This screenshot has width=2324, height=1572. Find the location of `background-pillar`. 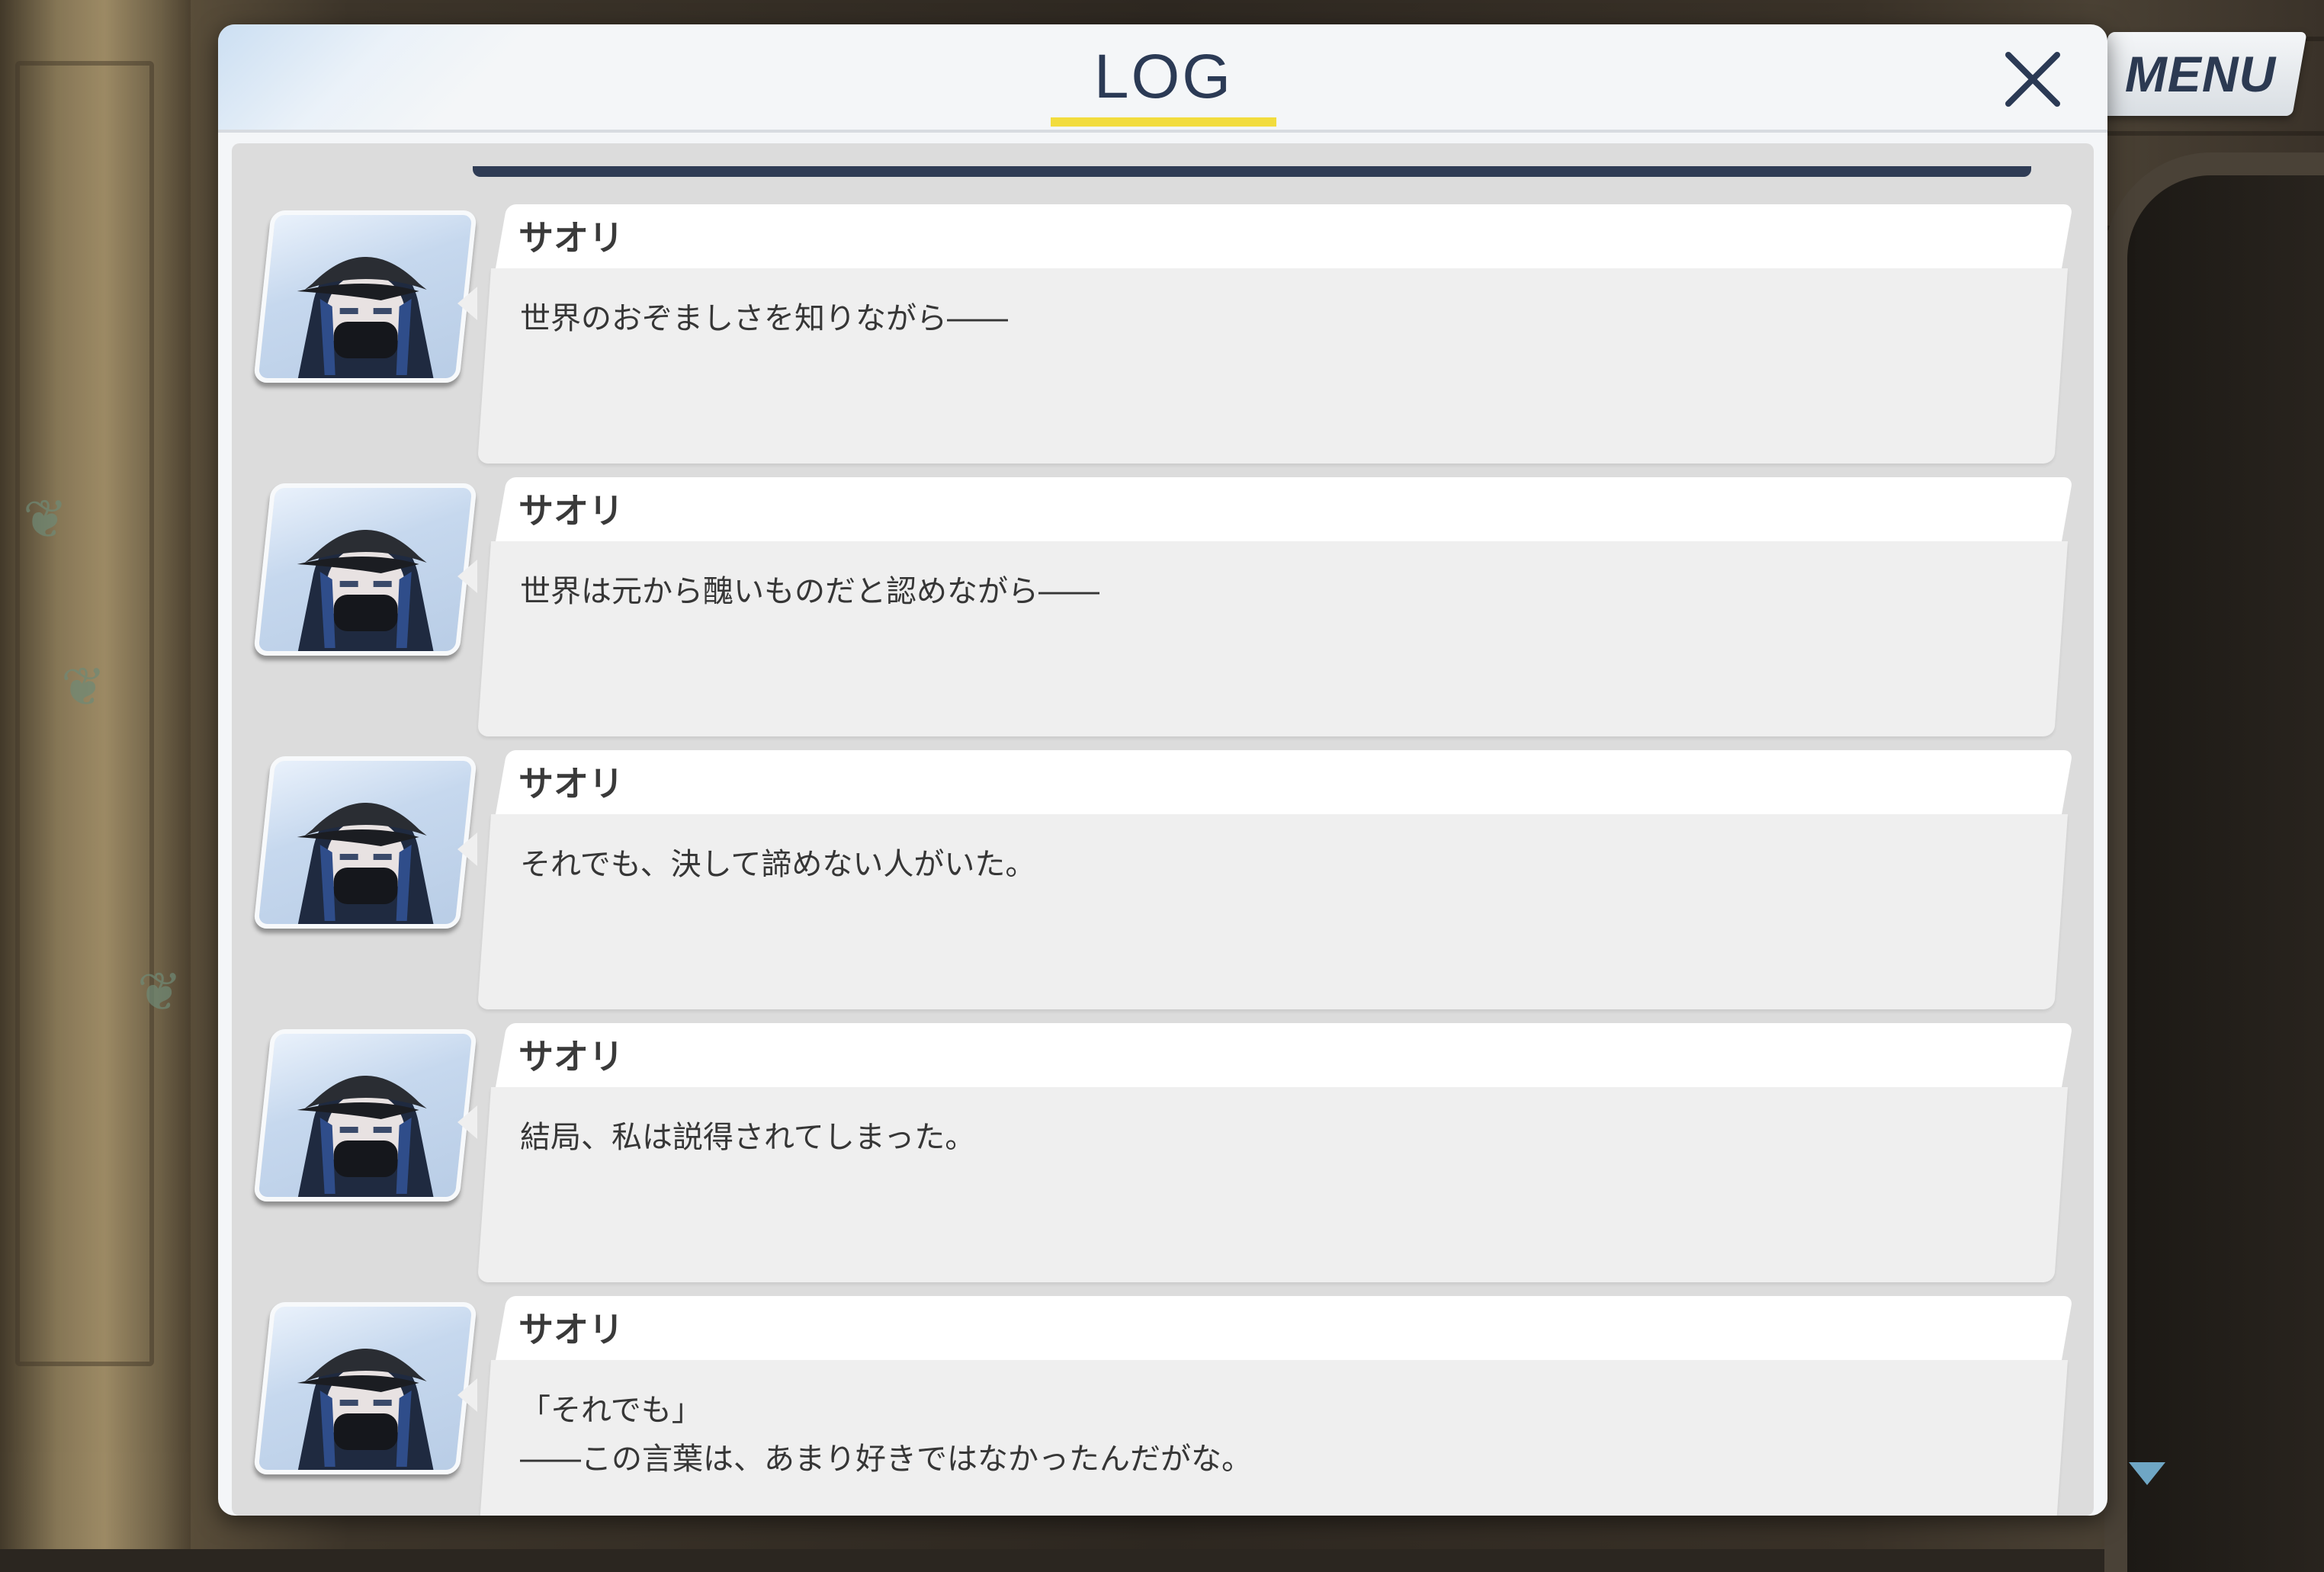

background-pillar is located at coordinates (96, 774).